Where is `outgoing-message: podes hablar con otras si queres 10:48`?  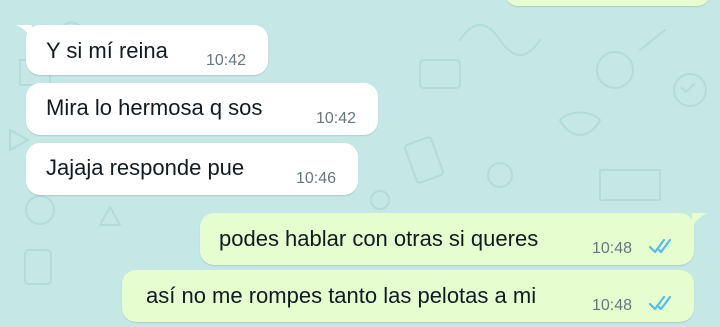
outgoing-message: podes hablar con otras si queres 10:48 is located at coordinates (447, 239).